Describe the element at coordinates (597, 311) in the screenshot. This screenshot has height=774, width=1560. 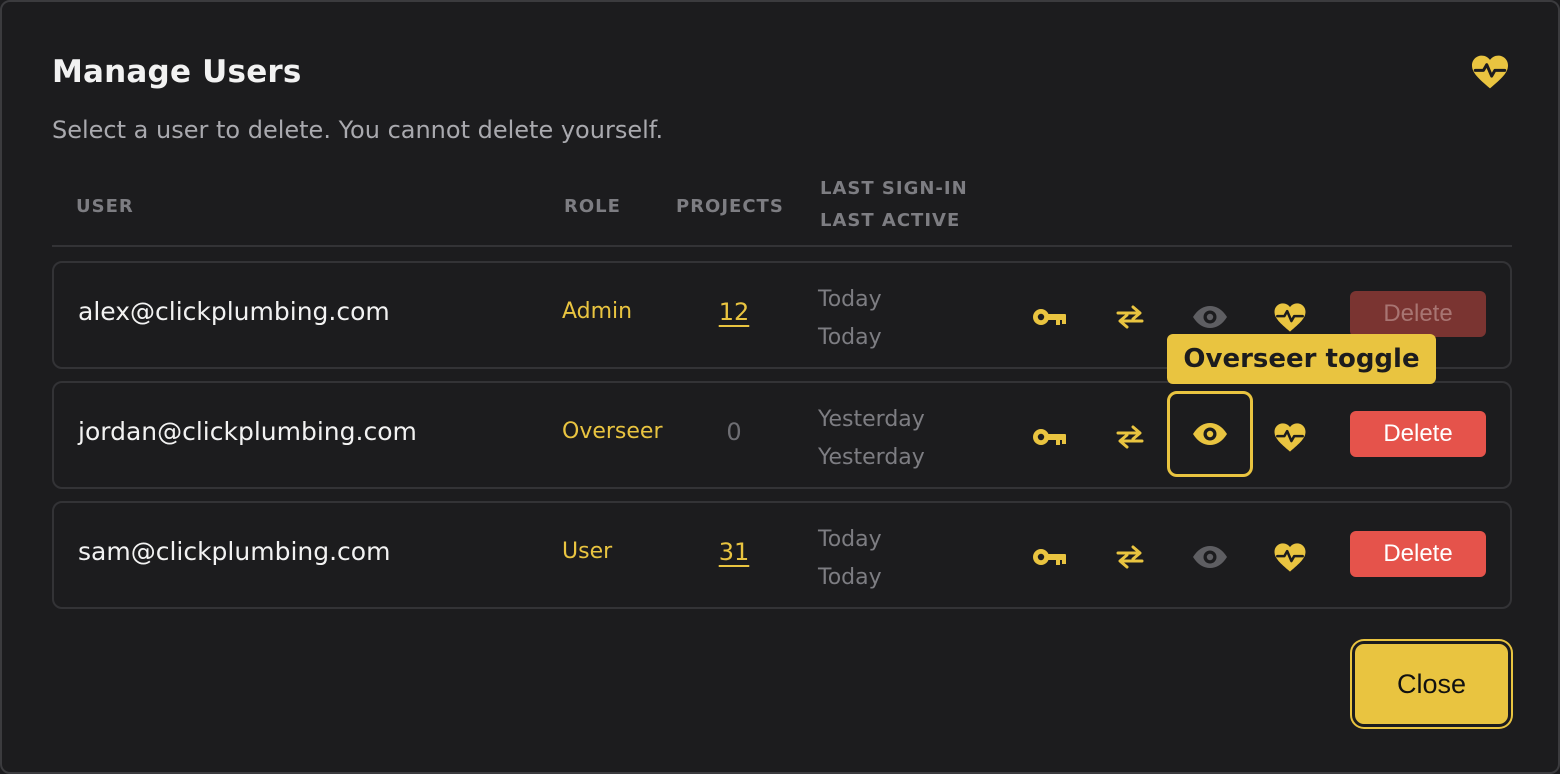
I see `user-role: Admin` at that location.